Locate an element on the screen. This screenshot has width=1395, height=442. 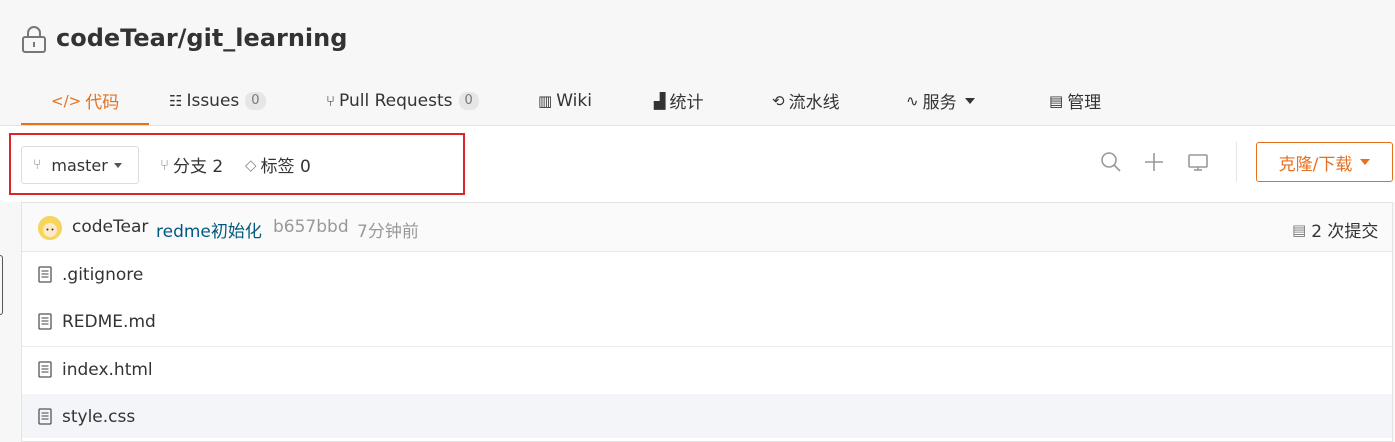
pulse-icon: ∿ is located at coordinates (912, 100).